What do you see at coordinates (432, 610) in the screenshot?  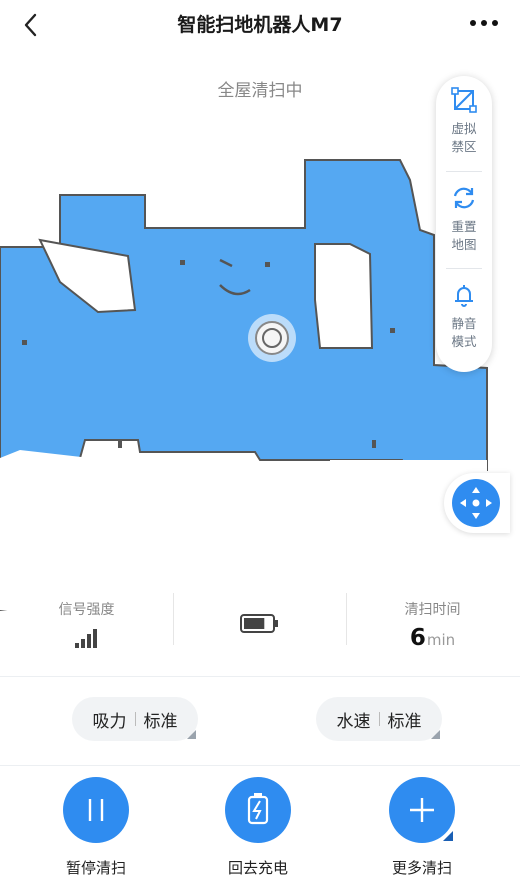 I see `time-label: 清扫时间` at bounding box center [432, 610].